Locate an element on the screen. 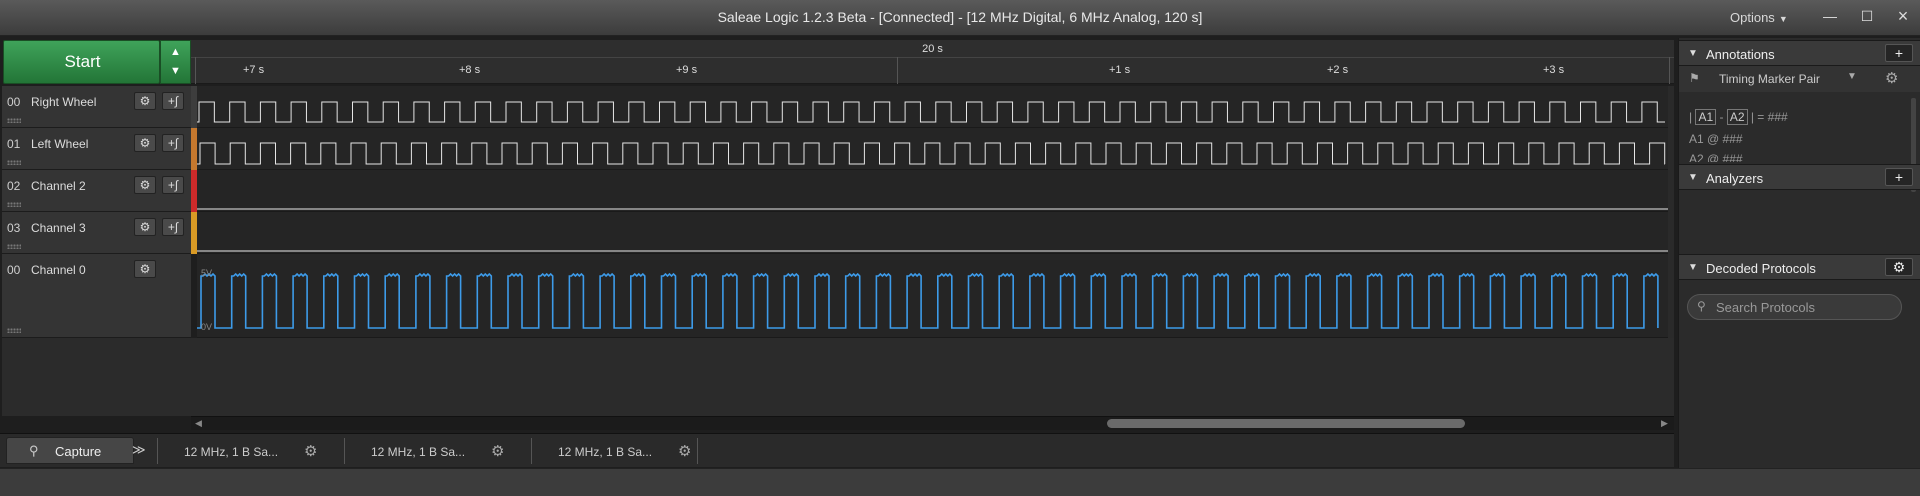 Image resolution: width=1920 pixels, height=496 pixels. channel-name: Channel 3 is located at coordinates (58, 228).